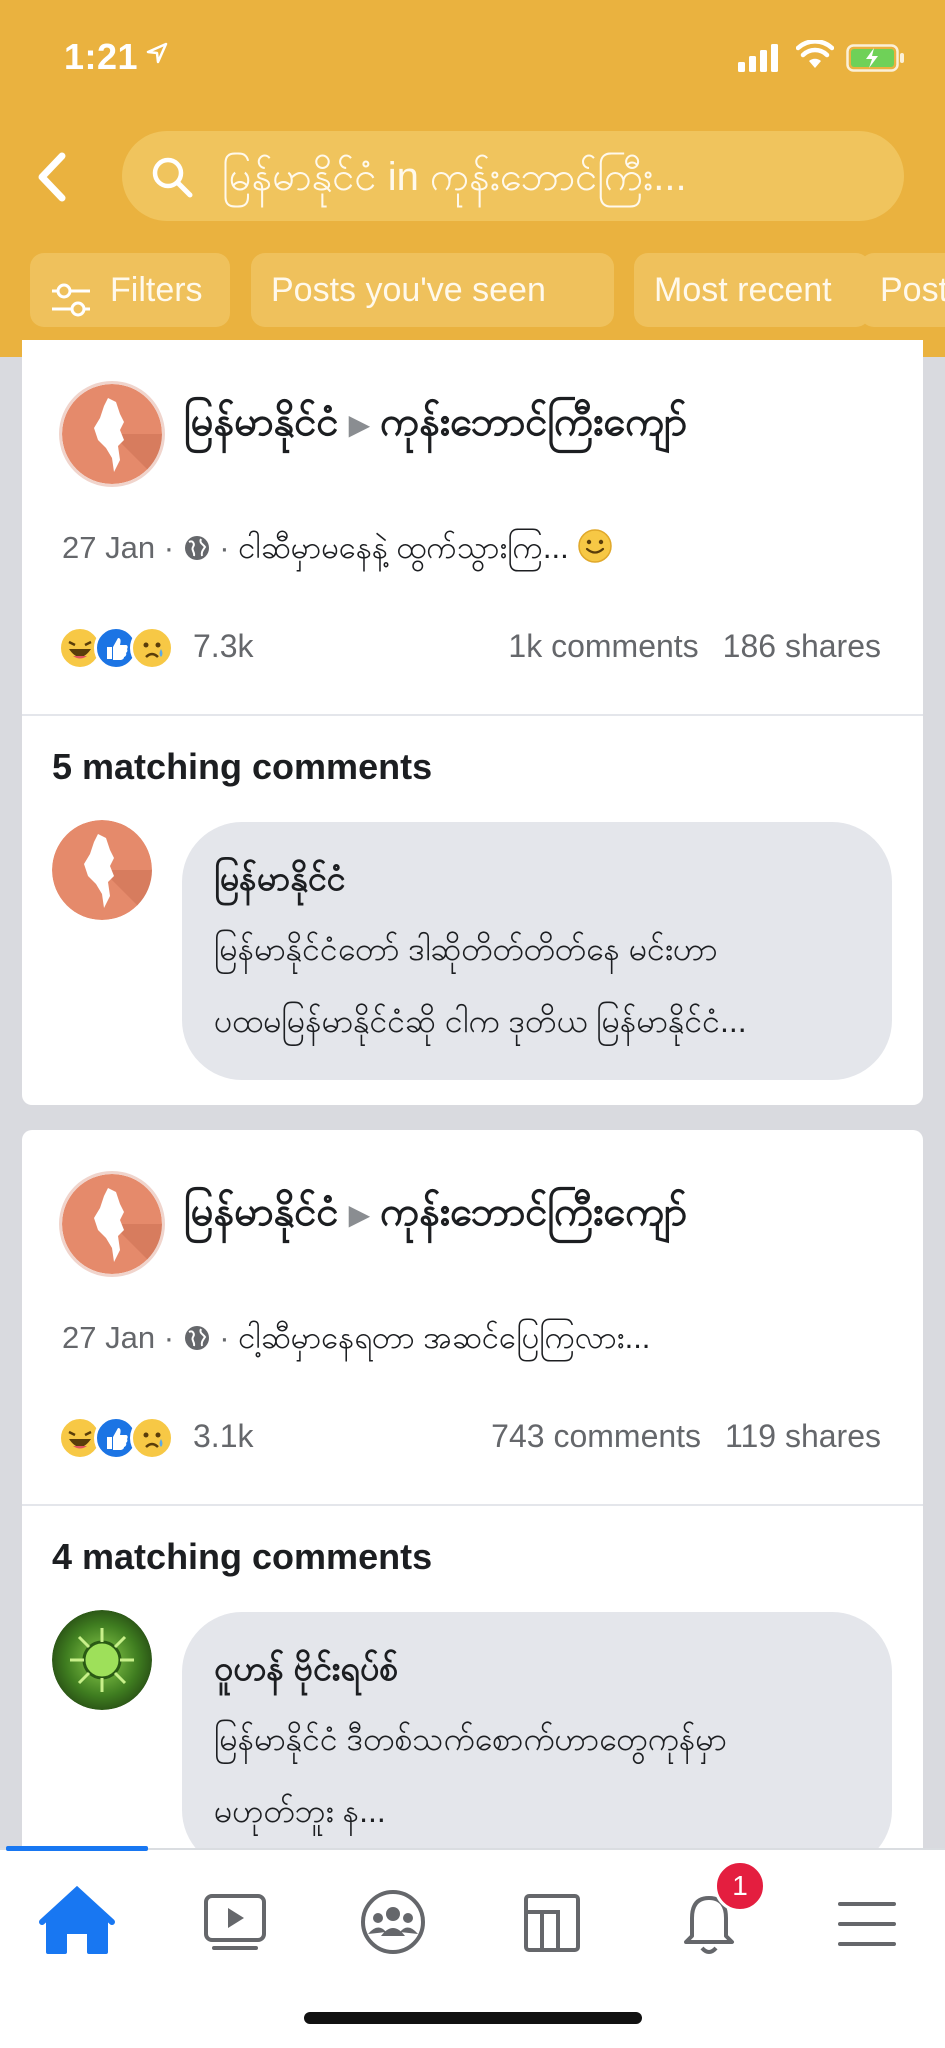 The height and width of the screenshot is (2048, 945). I want to click on matching-comments-heading: 4 matching comments, so click(242, 1556).